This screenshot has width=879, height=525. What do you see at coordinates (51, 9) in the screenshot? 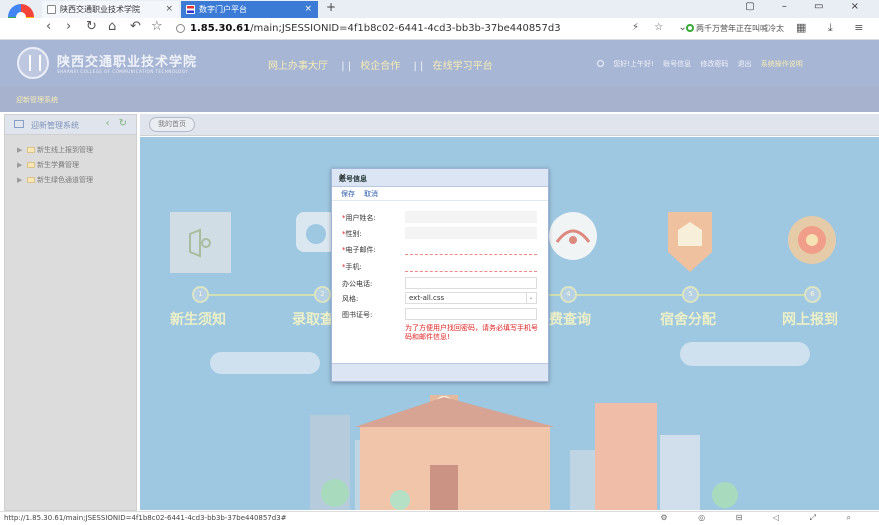
I see `page-icon` at bounding box center [51, 9].